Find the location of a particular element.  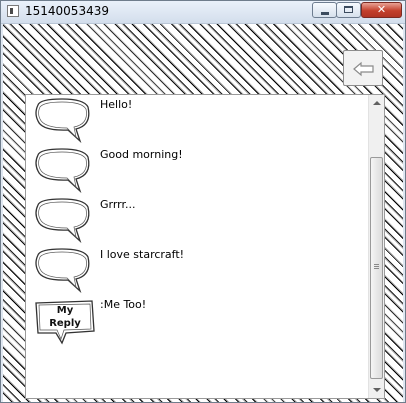

message-text: Hello! is located at coordinates (116, 104).